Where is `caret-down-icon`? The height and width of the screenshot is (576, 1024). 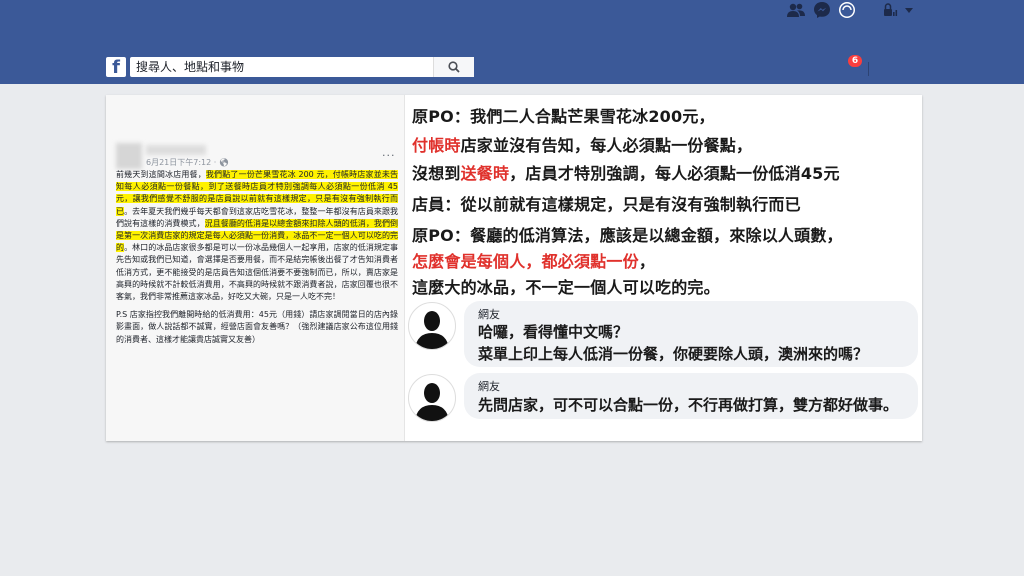
caret-down-icon is located at coordinates (909, 10).